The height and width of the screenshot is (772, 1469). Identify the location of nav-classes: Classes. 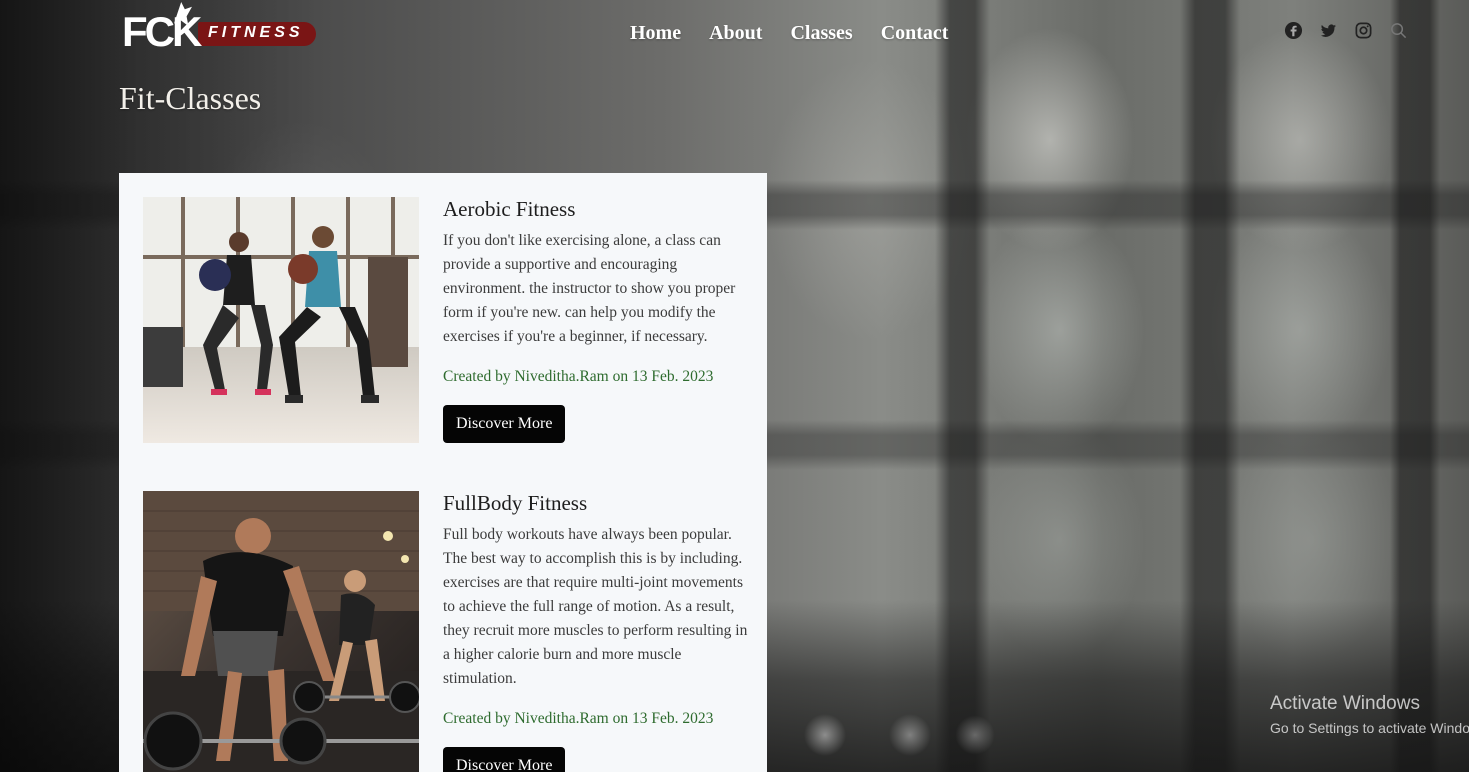
(821, 33).